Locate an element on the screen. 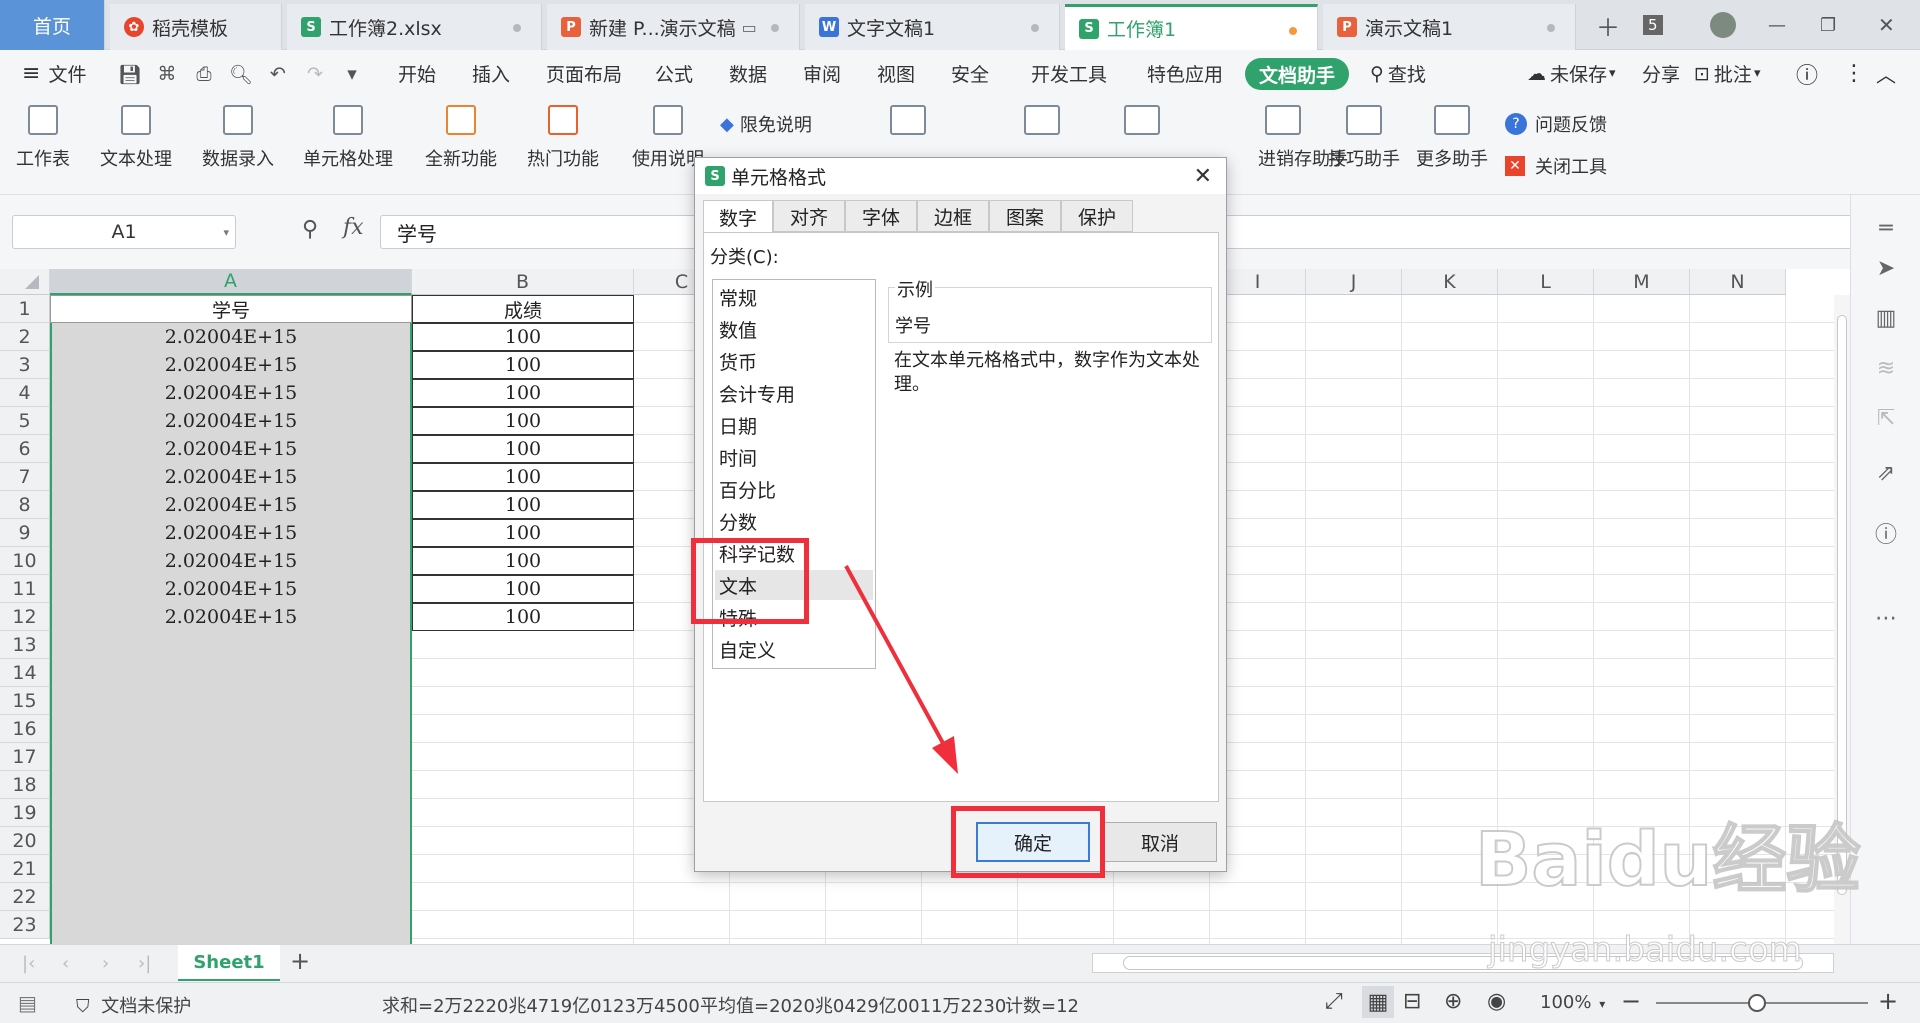  row-header: 2 is located at coordinates (25, 337).